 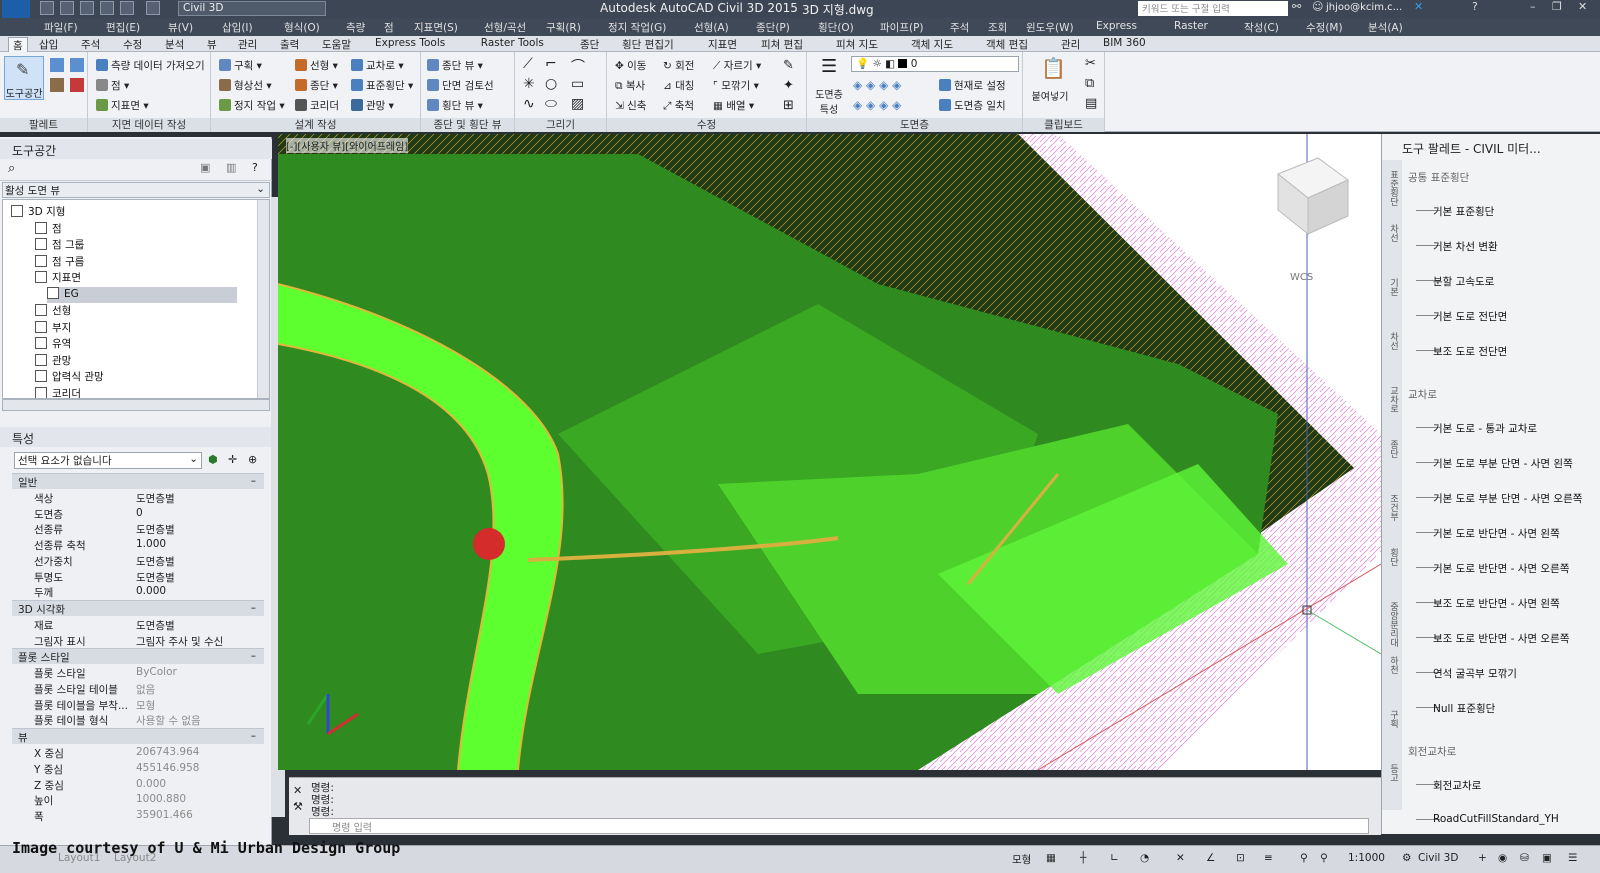 I want to click on array-button: ▦ 배열 ▾, so click(x=733, y=105).